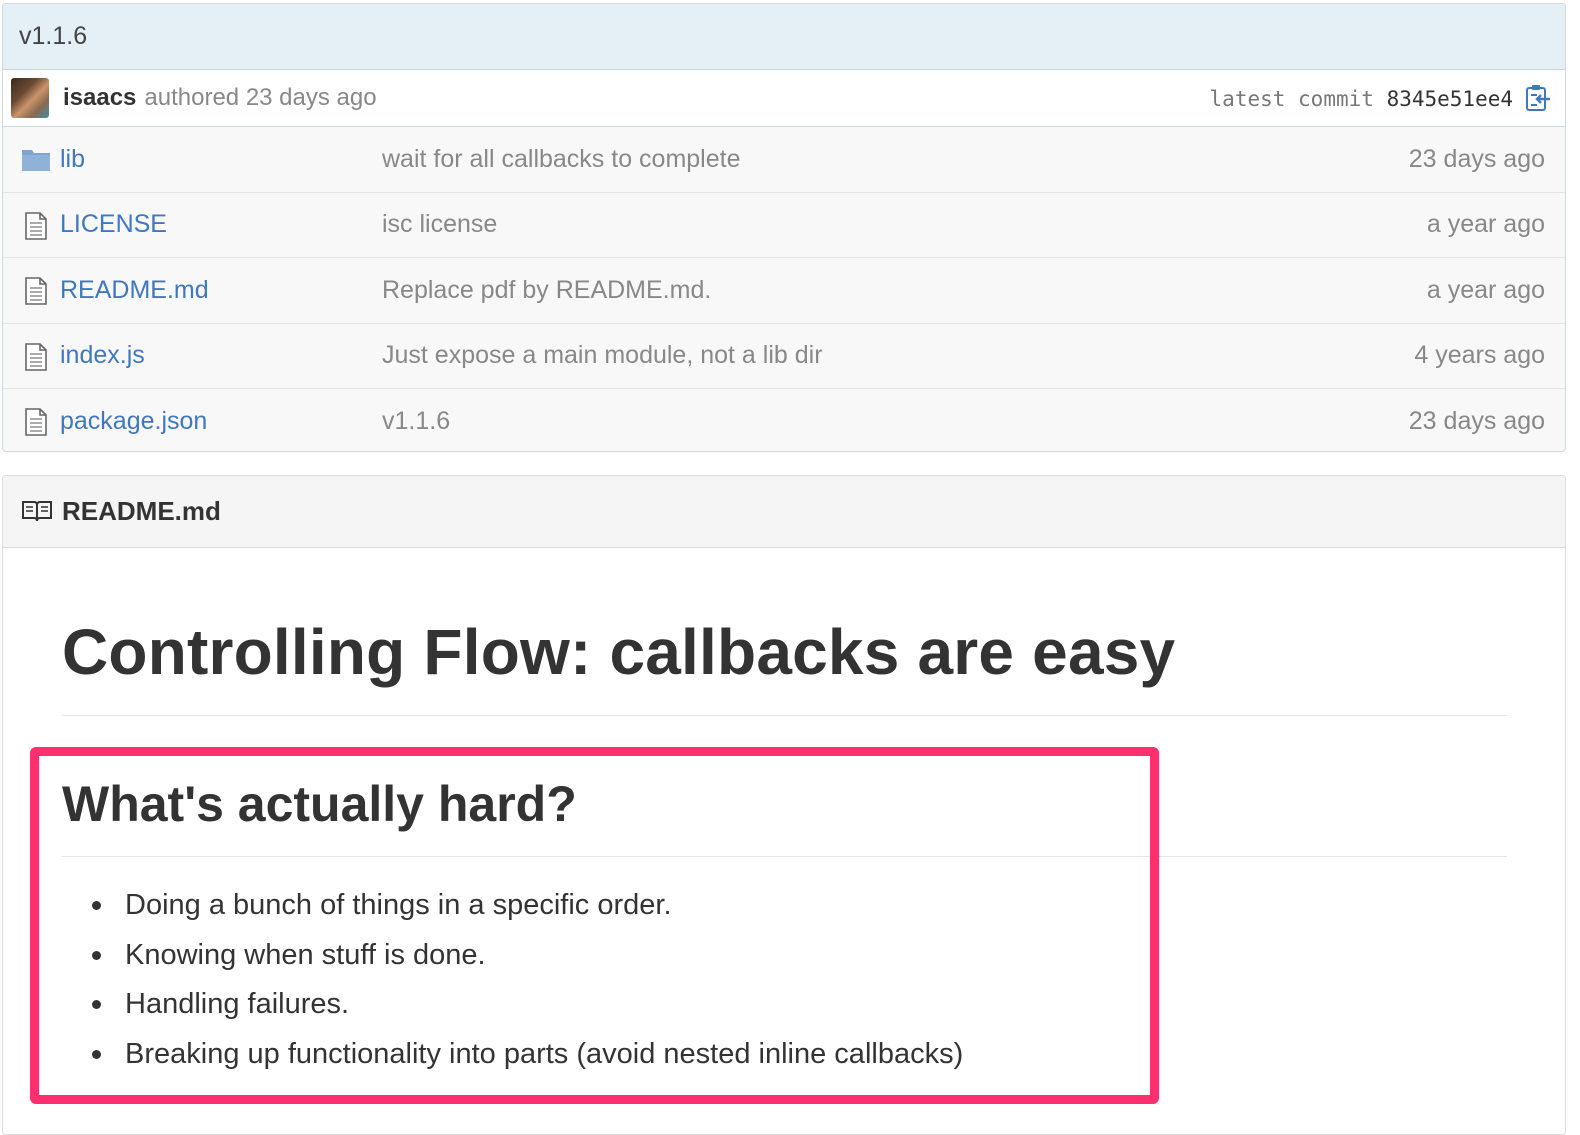 Image resolution: width=1580 pixels, height=1135 pixels. Describe the element at coordinates (30, 98) in the screenshot. I see `avatar` at that location.